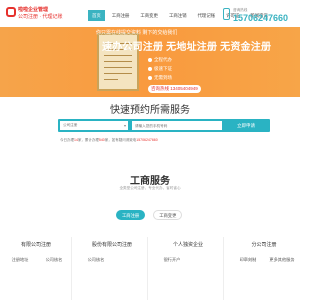 The height and width of the screenshot is (300, 320). What do you see at coordinates (94, 125) in the screenshot?
I see `service-select: 公司注册 ▾` at bounding box center [94, 125].